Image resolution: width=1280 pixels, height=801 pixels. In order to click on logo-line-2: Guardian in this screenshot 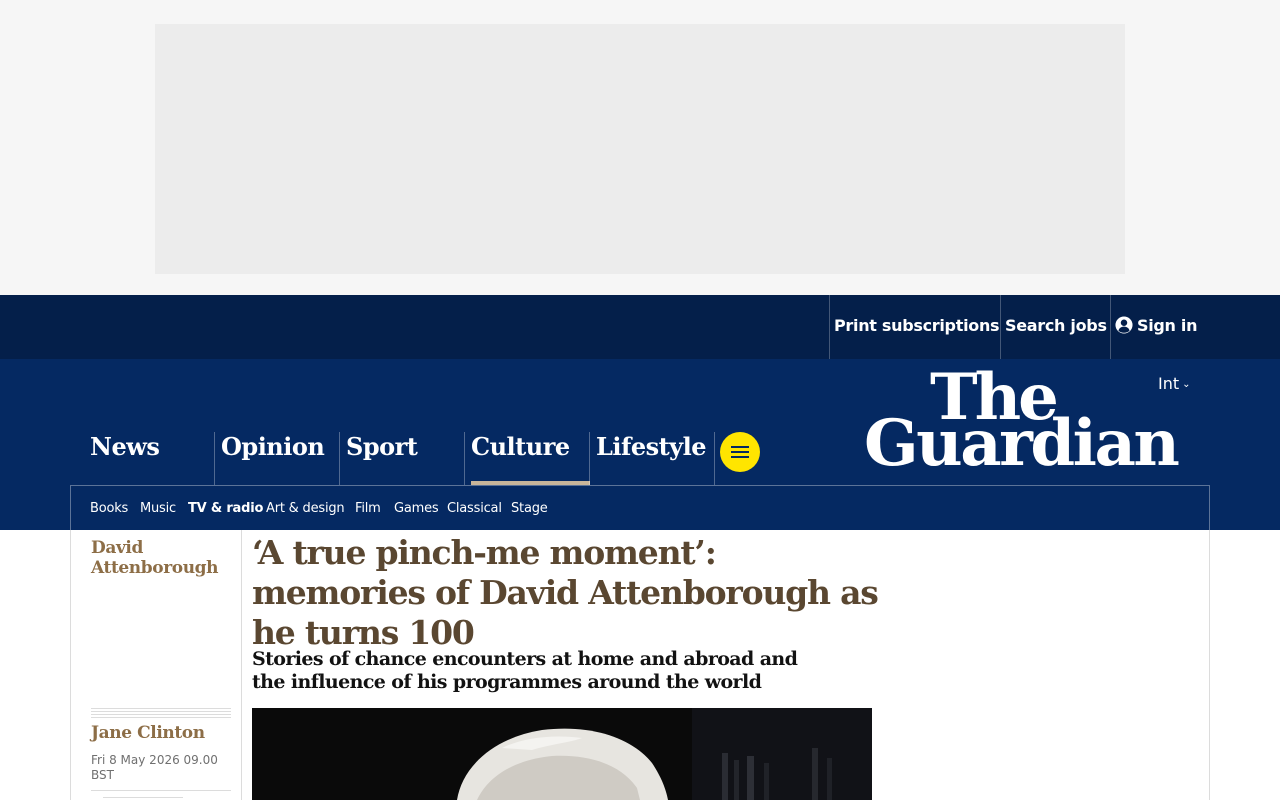, I will do `click(1022, 443)`.